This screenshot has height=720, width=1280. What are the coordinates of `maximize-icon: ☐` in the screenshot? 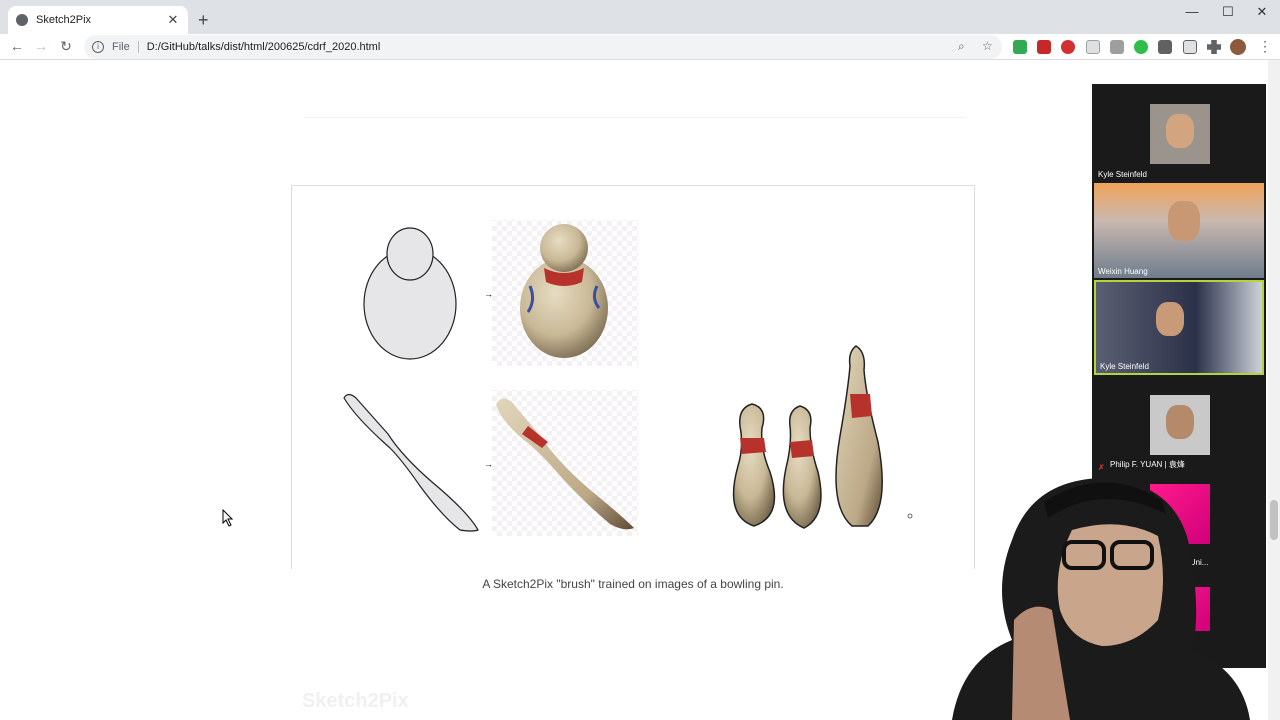 It's located at (1228, 12).